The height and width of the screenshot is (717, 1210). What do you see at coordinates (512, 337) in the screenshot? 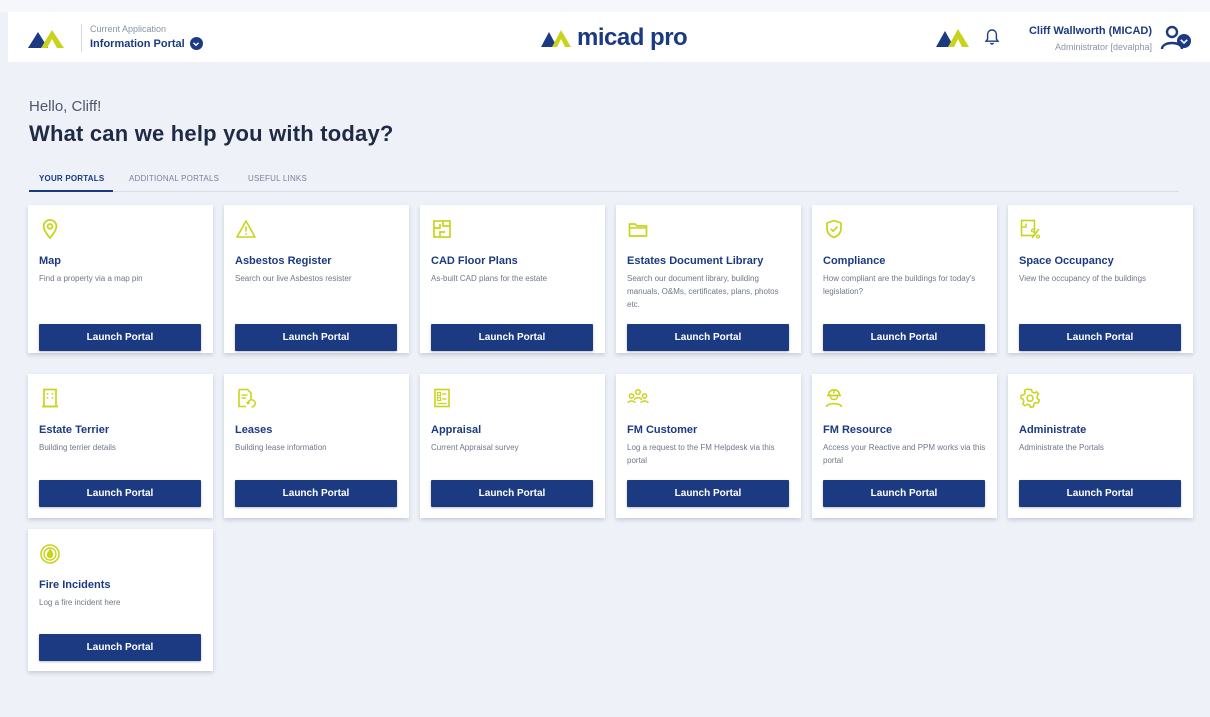
I see `launch-portal-button-cad-floor-plans: Launch Portal` at bounding box center [512, 337].